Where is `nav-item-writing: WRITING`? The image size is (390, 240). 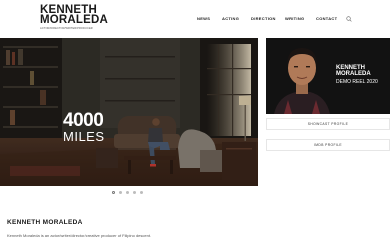
nav-item-writing: WRITING is located at coordinates (294, 18).